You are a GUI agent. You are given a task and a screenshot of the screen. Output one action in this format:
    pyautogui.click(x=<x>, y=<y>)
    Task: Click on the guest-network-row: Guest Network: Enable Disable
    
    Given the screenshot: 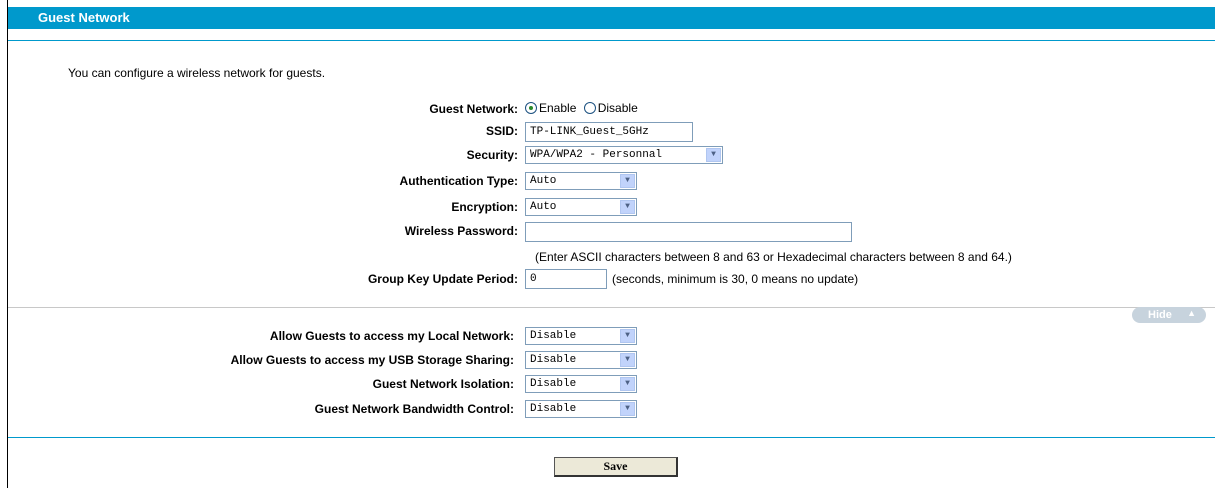 What is the action you would take?
    pyautogui.click(x=611, y=110)
    